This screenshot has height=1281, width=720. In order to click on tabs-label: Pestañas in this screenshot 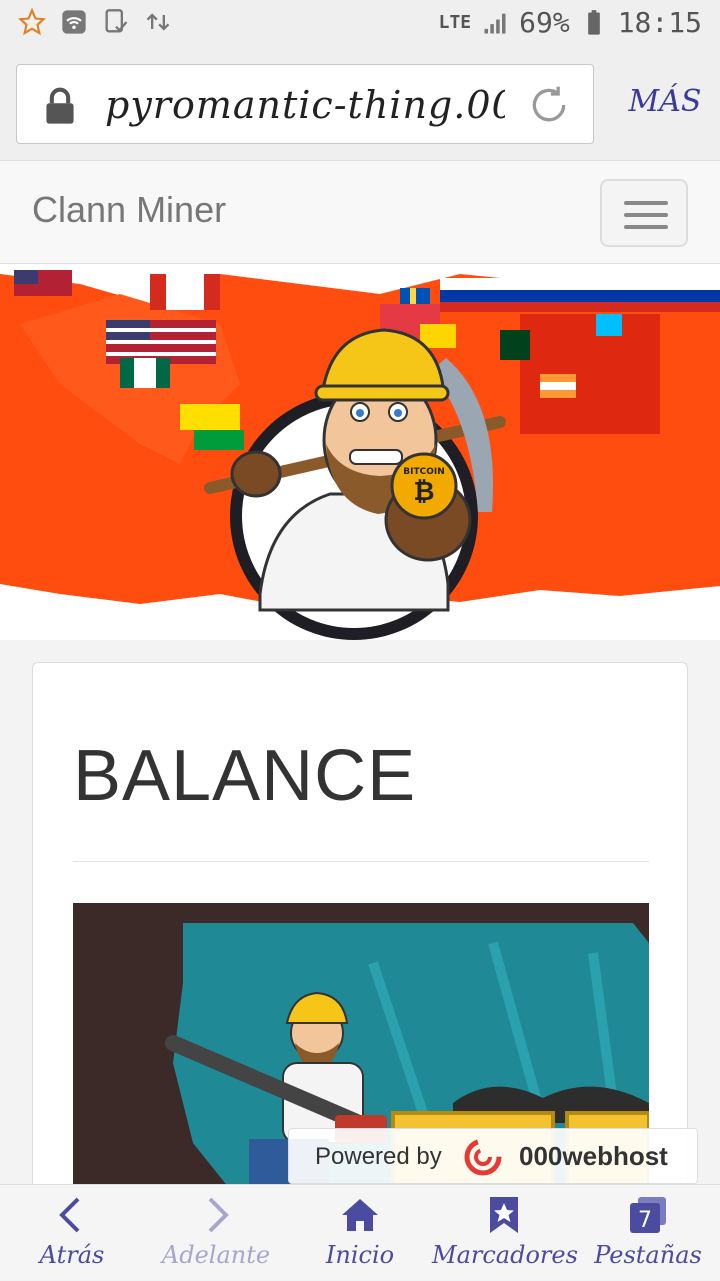, I will do `click(648, 1255)`.